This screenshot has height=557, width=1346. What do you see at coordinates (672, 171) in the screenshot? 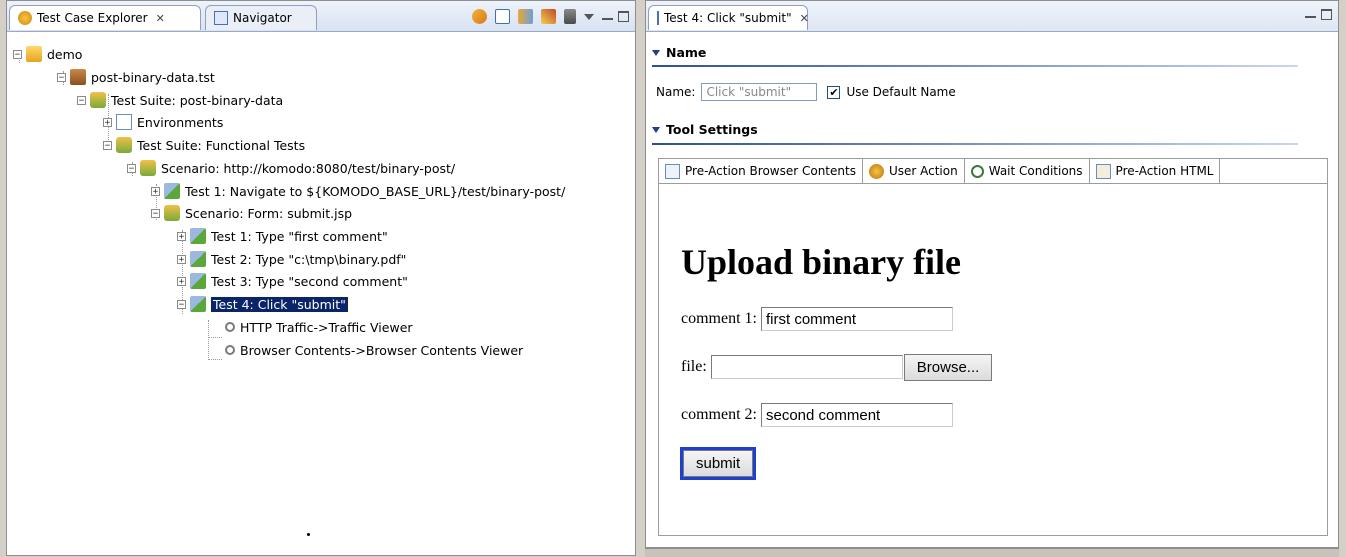
I see `browser-contents-icon` at bounding box center [672, 171].